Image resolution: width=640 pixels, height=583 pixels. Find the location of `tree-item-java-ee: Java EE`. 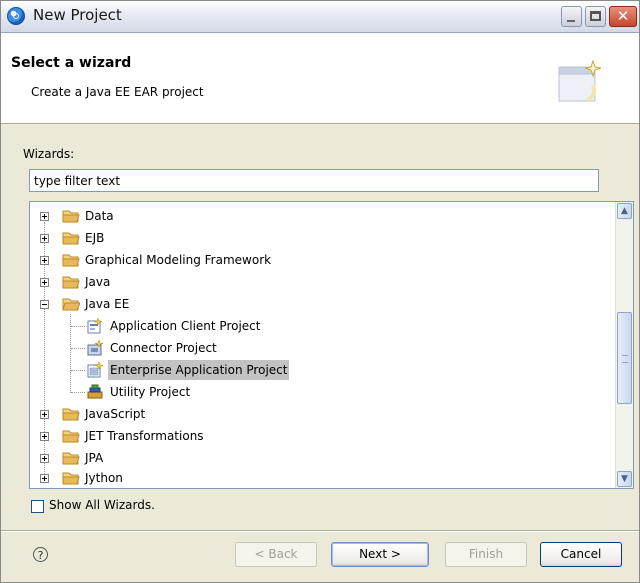

tree-item-java-ee: Java EE is located at coordinates (320, 304).